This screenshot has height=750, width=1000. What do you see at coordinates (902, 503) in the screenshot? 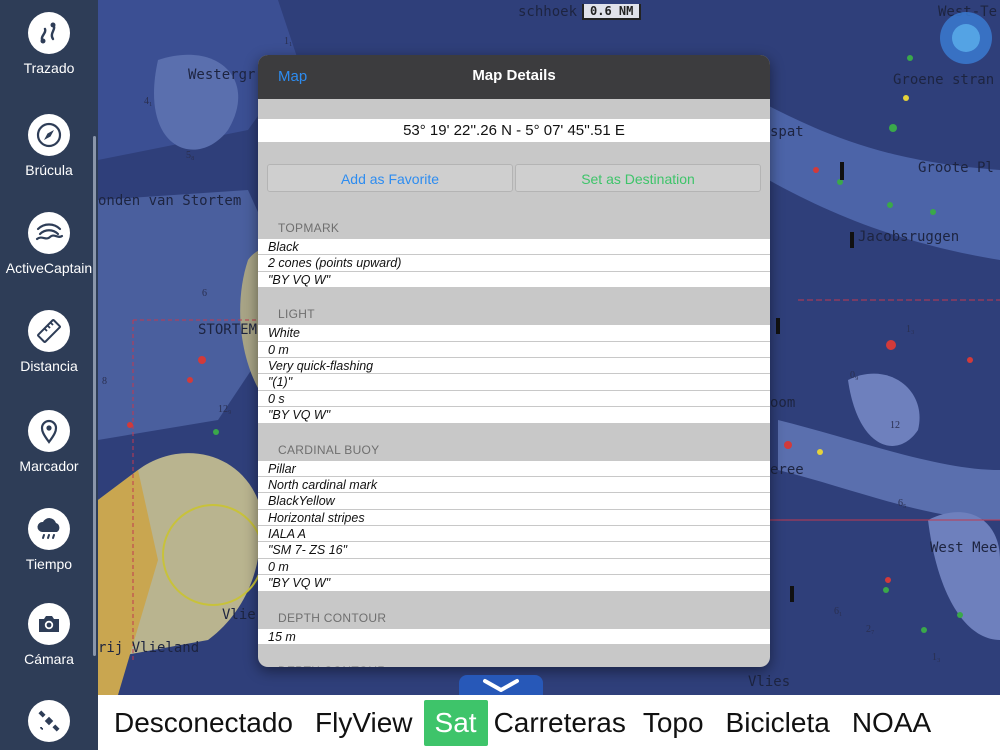
I see `depth-sounding: 6₅` at bounding box center [902, 503].